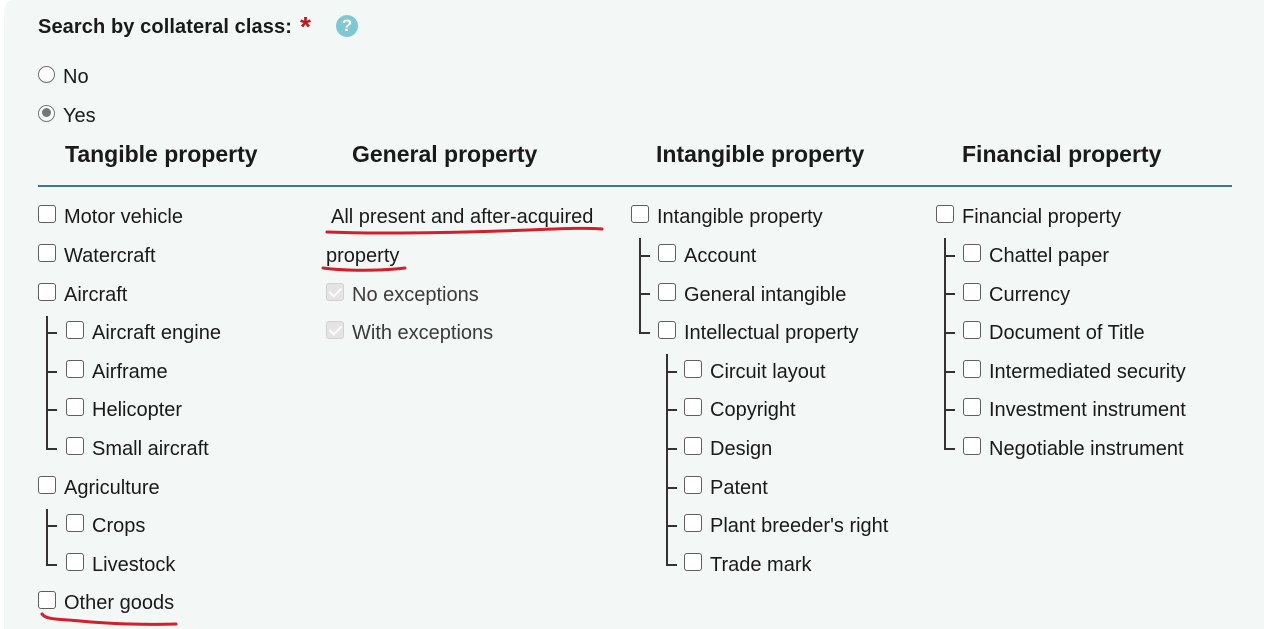  I want to click on underline-property, so click(364, 269).